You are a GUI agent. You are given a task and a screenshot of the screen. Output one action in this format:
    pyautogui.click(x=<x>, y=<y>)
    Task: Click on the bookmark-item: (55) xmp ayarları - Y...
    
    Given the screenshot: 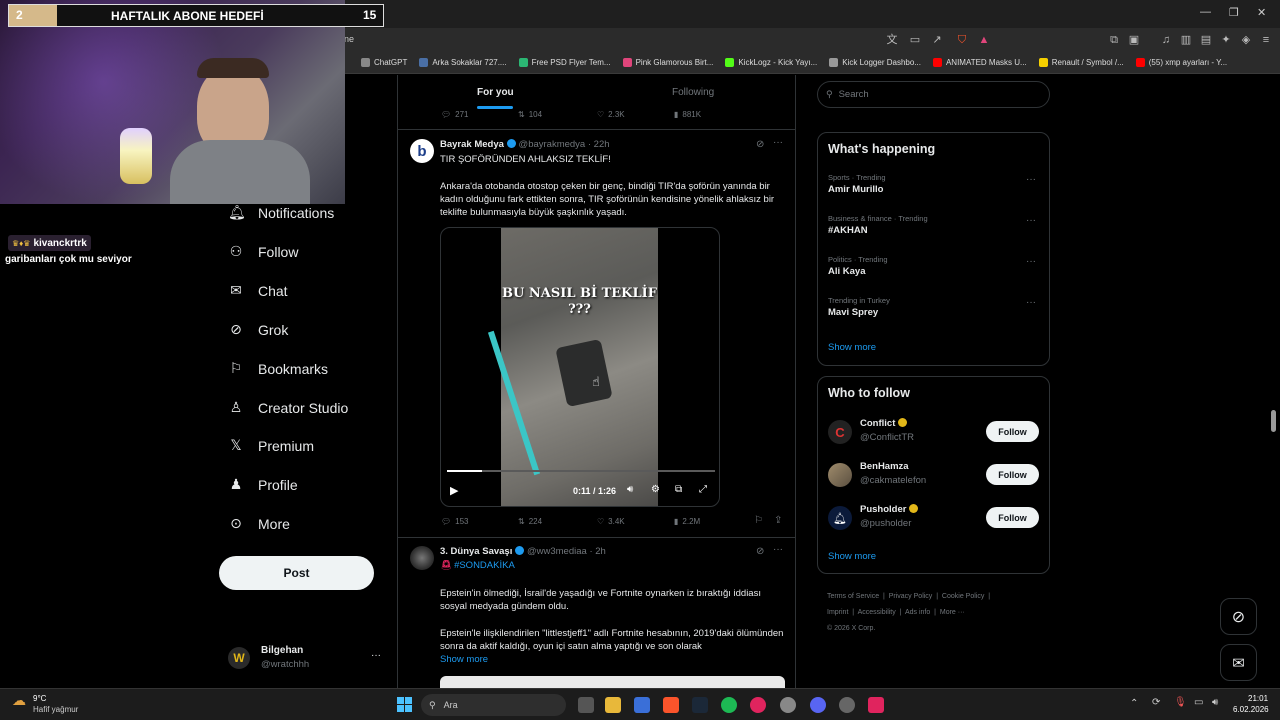 What is the action you would take?
    pyautogui.click(x=1181, y=62)
    